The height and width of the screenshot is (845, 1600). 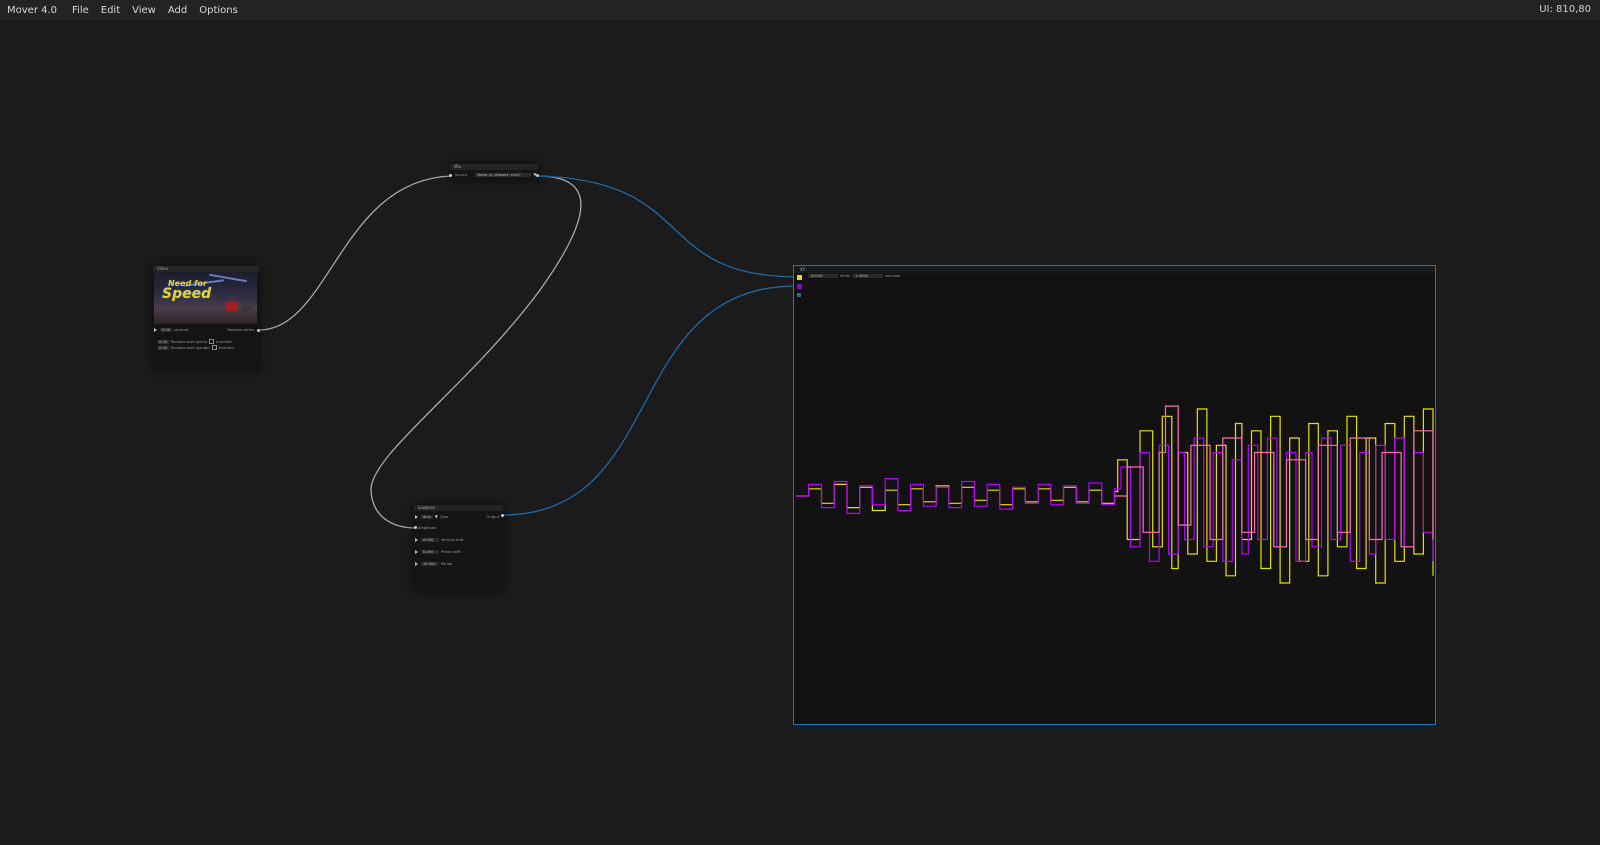 I want to click on mix-node: Mix Source Noise (x, phasors, sin/c) ▼, so click(x=494, y=172).